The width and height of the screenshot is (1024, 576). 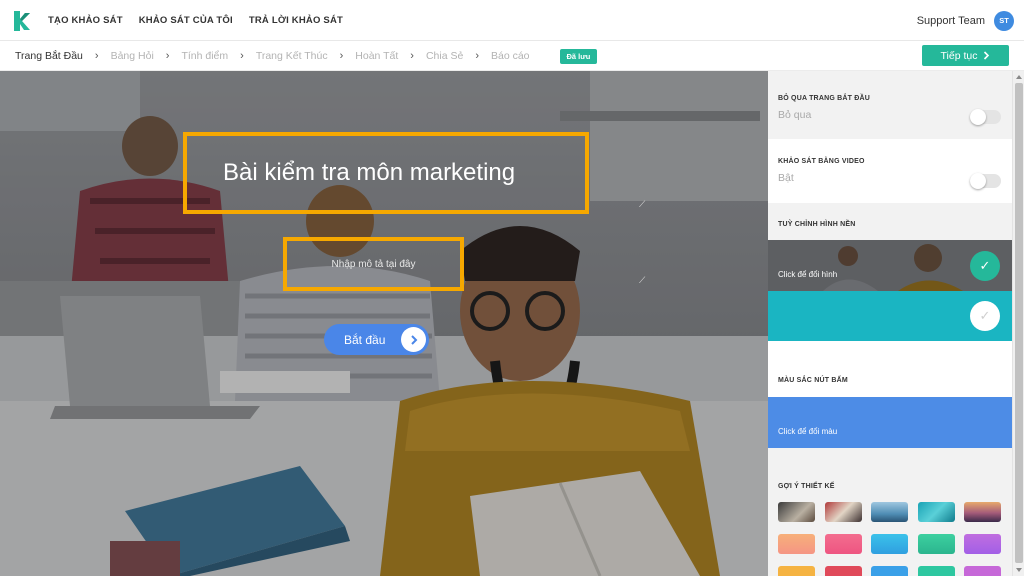 I want to click on start-button: Bắt đầu, so click(x=376, y=339).